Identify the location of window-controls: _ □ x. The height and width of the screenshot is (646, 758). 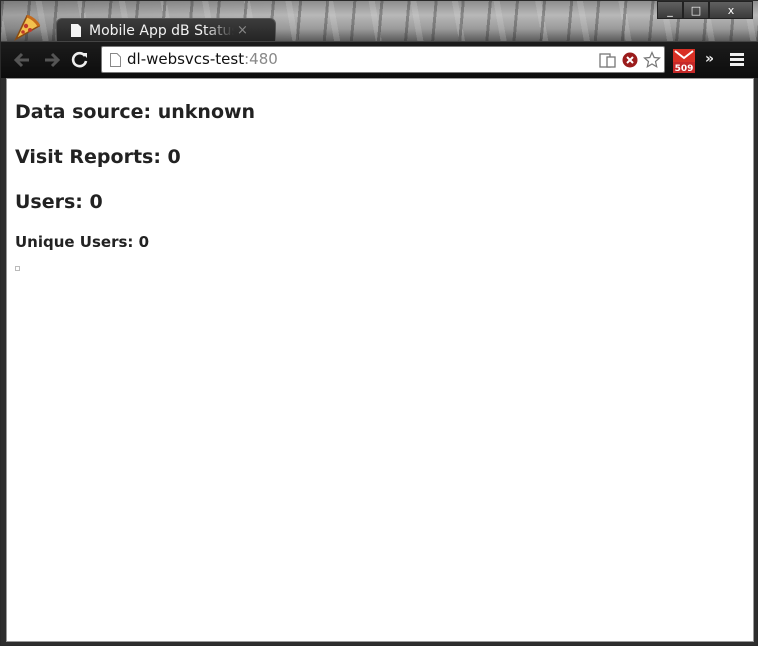
(705, 10).